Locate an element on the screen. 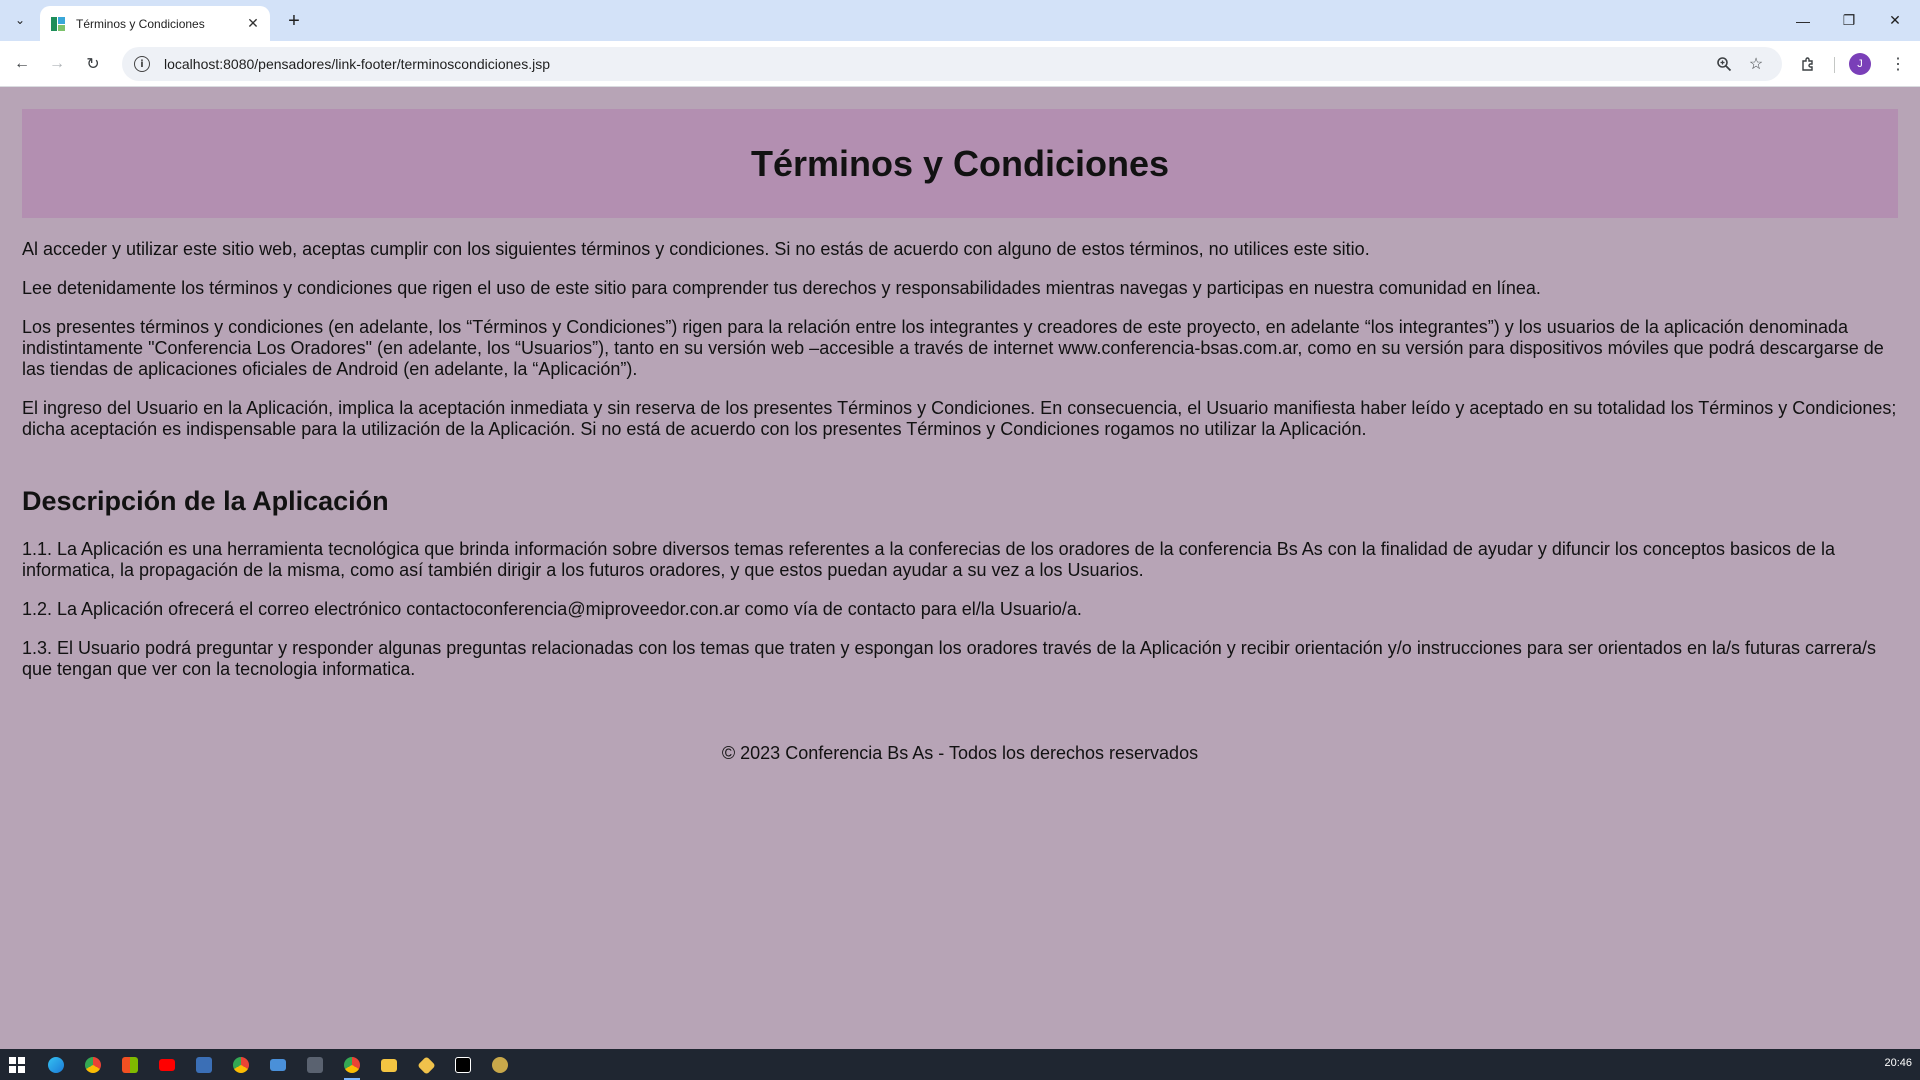  tab-close-icon: ✕ is located at coordinates (253, 24).